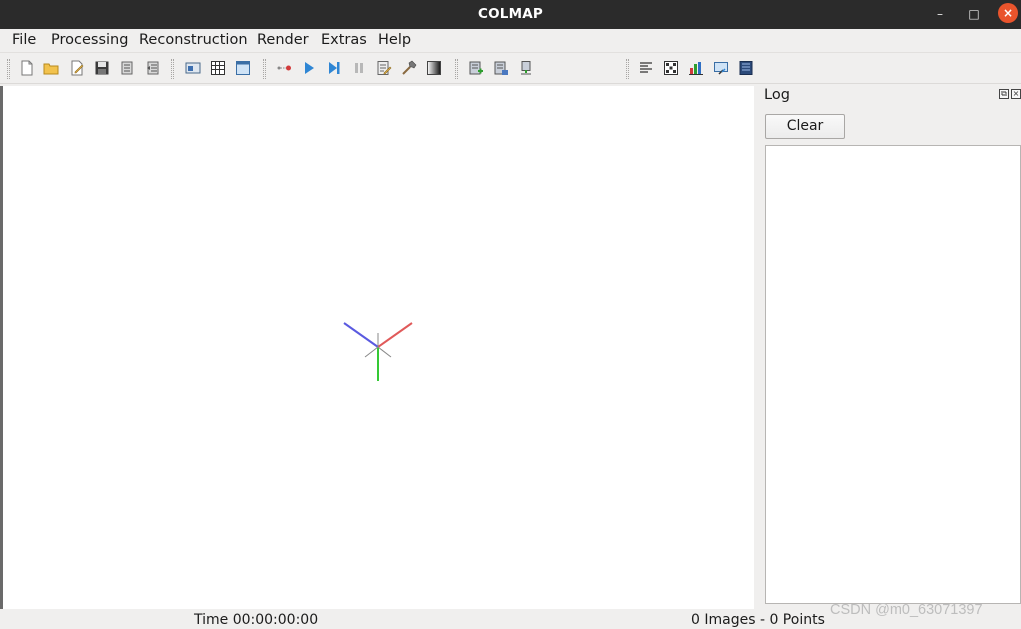  What do you see at coordinates (746, 68) in the screenshot?
I see `undistort-icon` at bounding box center [746, 68].